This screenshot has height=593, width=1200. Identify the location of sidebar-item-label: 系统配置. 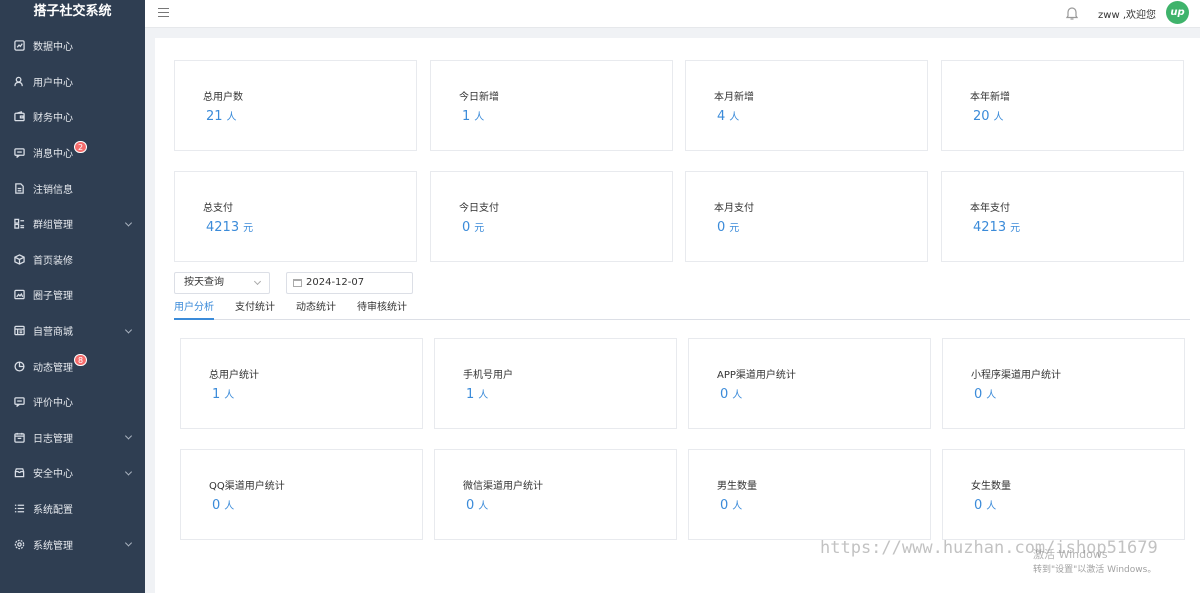
(53, 511).